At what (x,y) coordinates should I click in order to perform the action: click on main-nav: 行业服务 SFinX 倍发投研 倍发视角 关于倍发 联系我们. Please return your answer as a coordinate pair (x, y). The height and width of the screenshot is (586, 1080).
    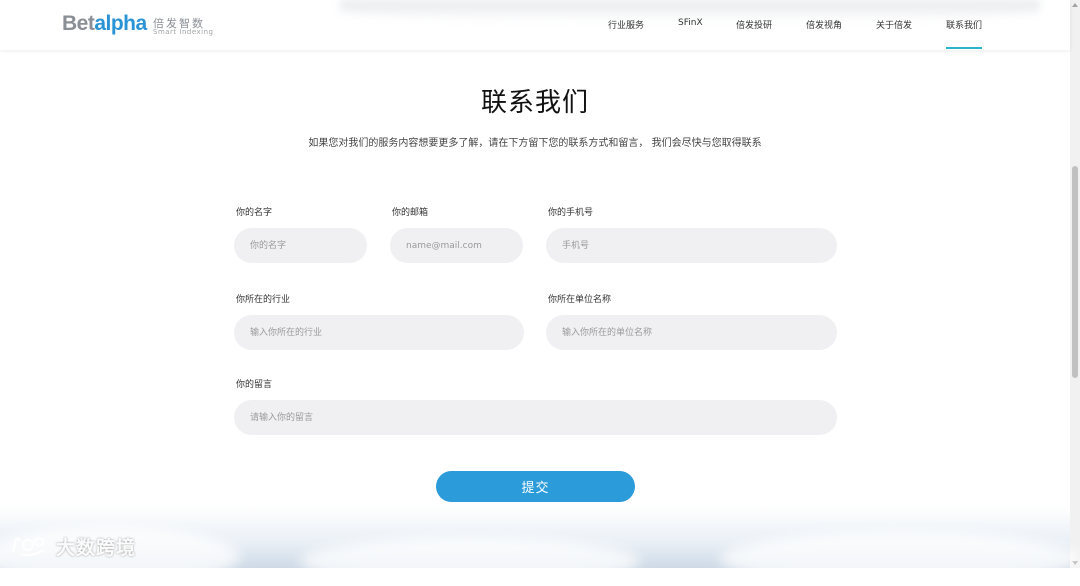
    Looking at the image, I should click on (808, 25).